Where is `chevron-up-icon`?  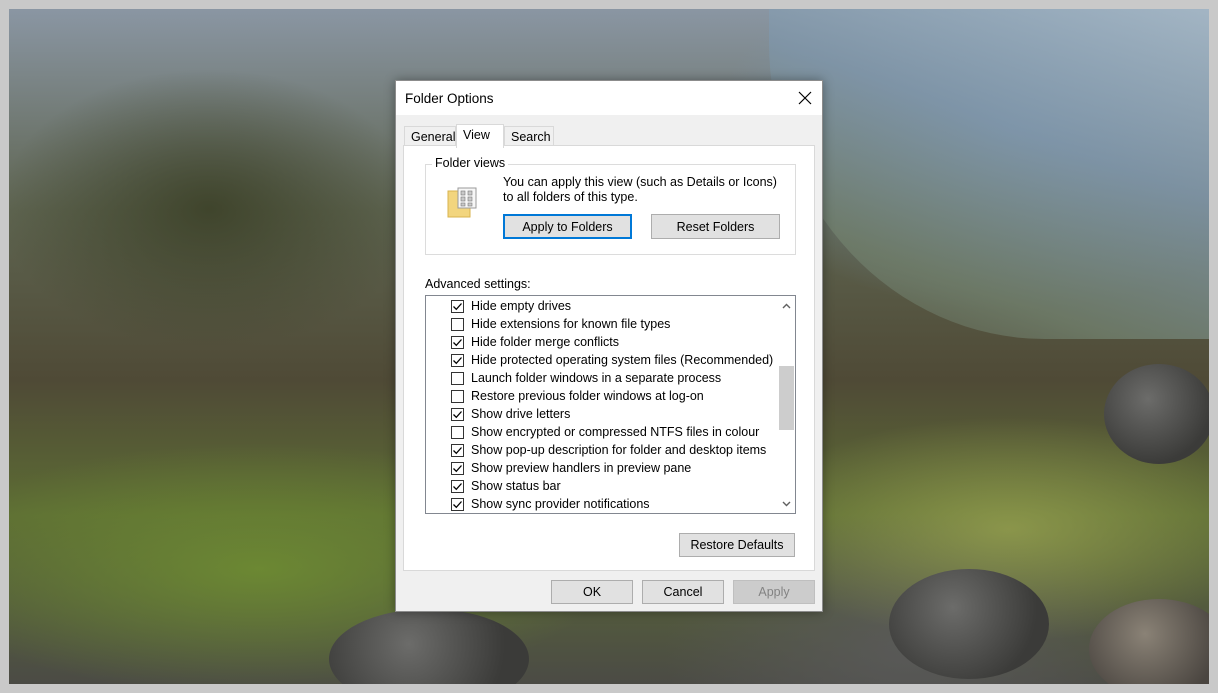 chevron-up-icon is located at coordinates (786, 305).